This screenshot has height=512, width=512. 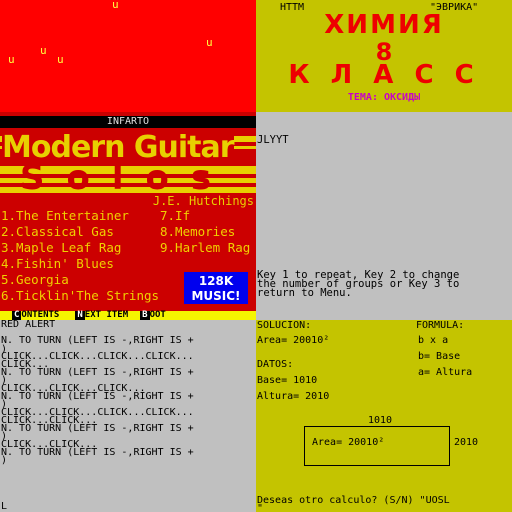 I want to click on contents-key: C, so click(x=17, y=315).